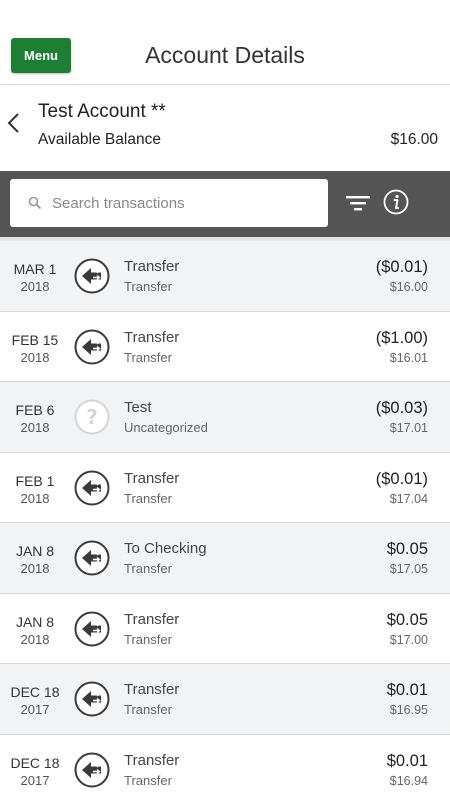  I want to click on running-balance: $16.94, so click(408, 780).